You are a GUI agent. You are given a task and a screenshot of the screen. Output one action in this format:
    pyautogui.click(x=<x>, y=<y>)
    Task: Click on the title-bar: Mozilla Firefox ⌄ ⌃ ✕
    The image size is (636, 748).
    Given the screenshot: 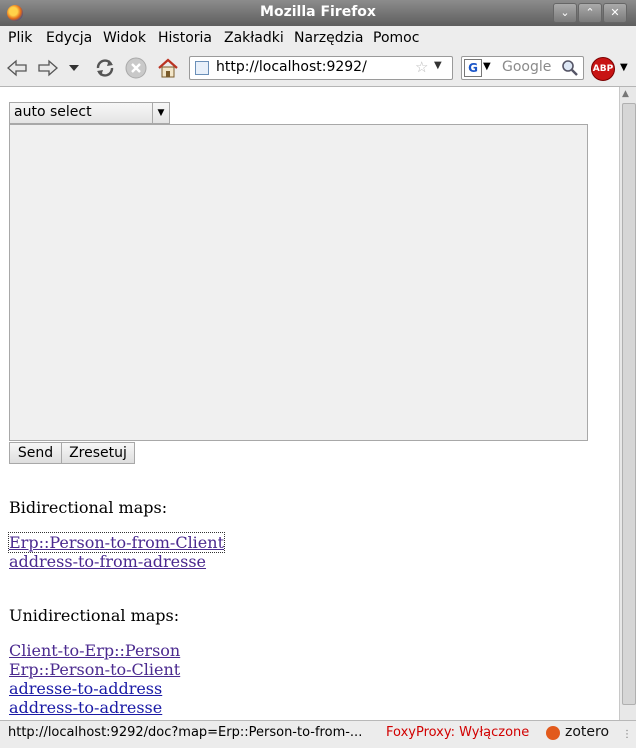 What is the action you would take?
    pyautogui.click(x=318, y=13)
    